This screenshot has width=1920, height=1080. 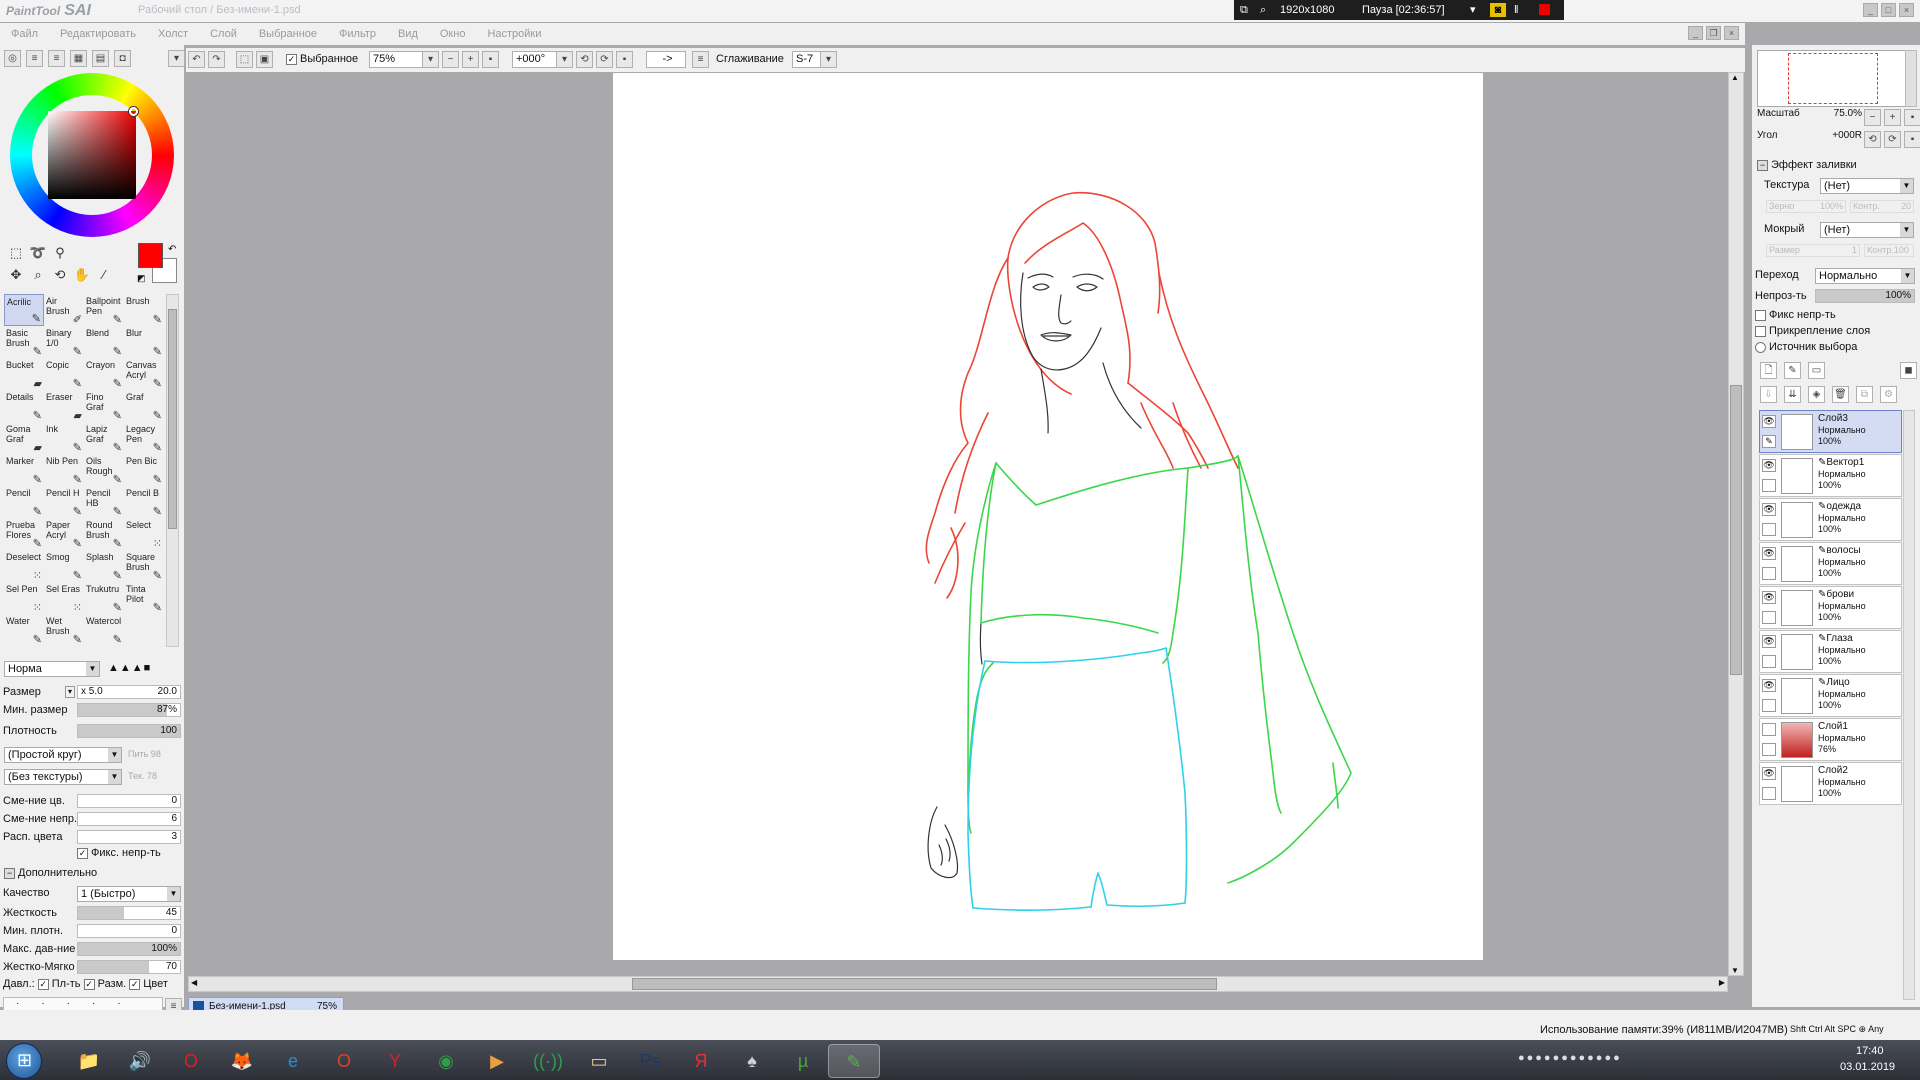 What do you see at coordinates (1813, 250) in the screenshot?
I see `wet-size-slider: Размер 1` at bounding box center [1813, 250].